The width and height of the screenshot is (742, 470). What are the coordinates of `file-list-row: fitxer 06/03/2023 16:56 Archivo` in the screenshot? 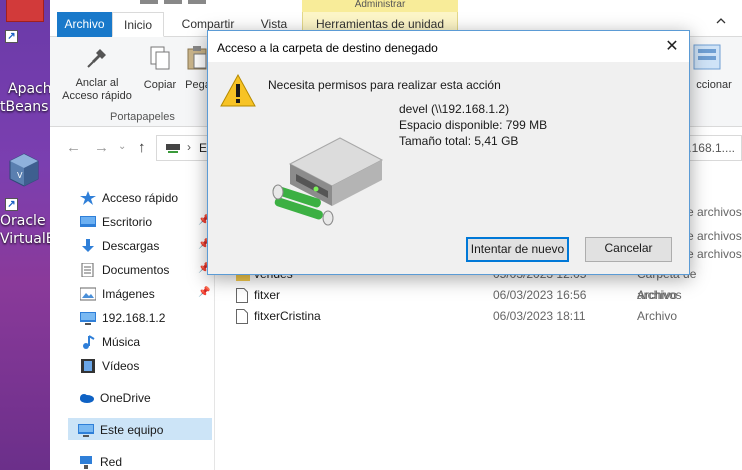 It's located at (489, 295).